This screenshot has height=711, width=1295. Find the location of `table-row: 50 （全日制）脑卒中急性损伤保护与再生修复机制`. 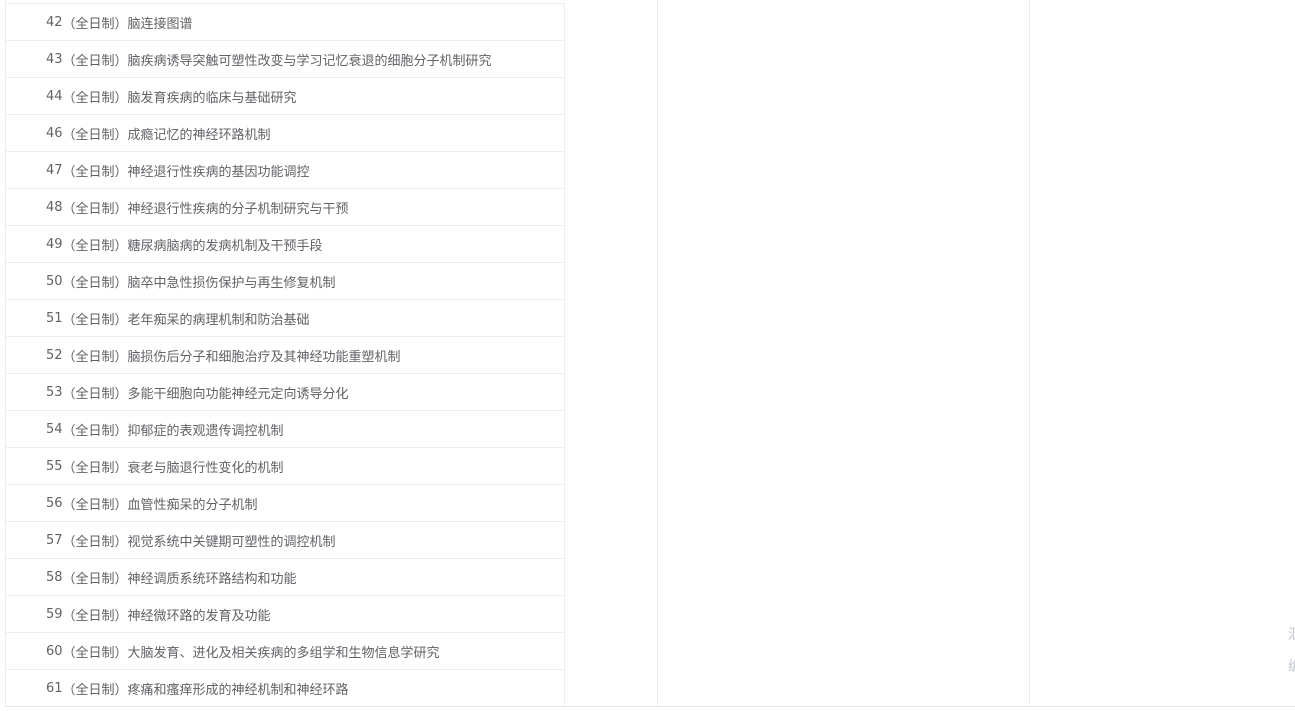

table-row: 50 （全日制）脑卒中急性损伤保护与再生修复机制 is located at coordinates (285, 281).